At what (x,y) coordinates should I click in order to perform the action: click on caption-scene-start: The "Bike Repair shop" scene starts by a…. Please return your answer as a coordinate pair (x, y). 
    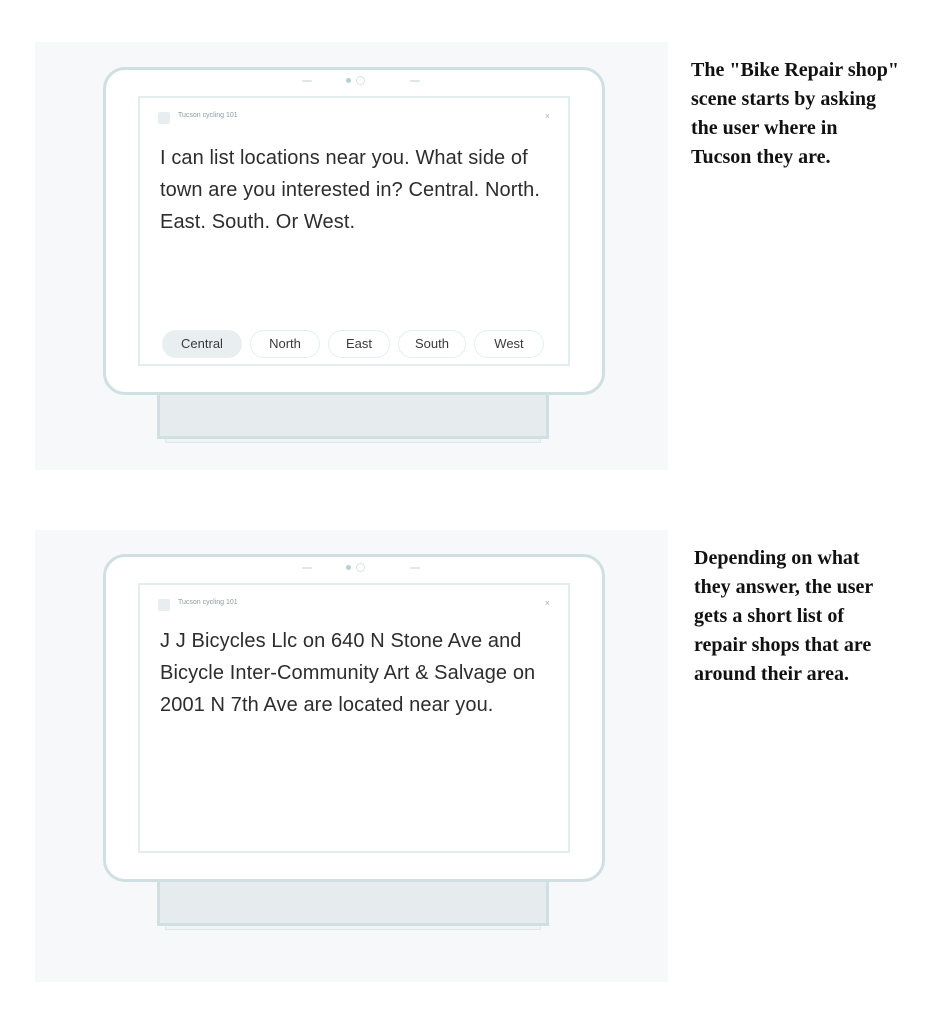
    Looking at the image, I should click on (795, 113).